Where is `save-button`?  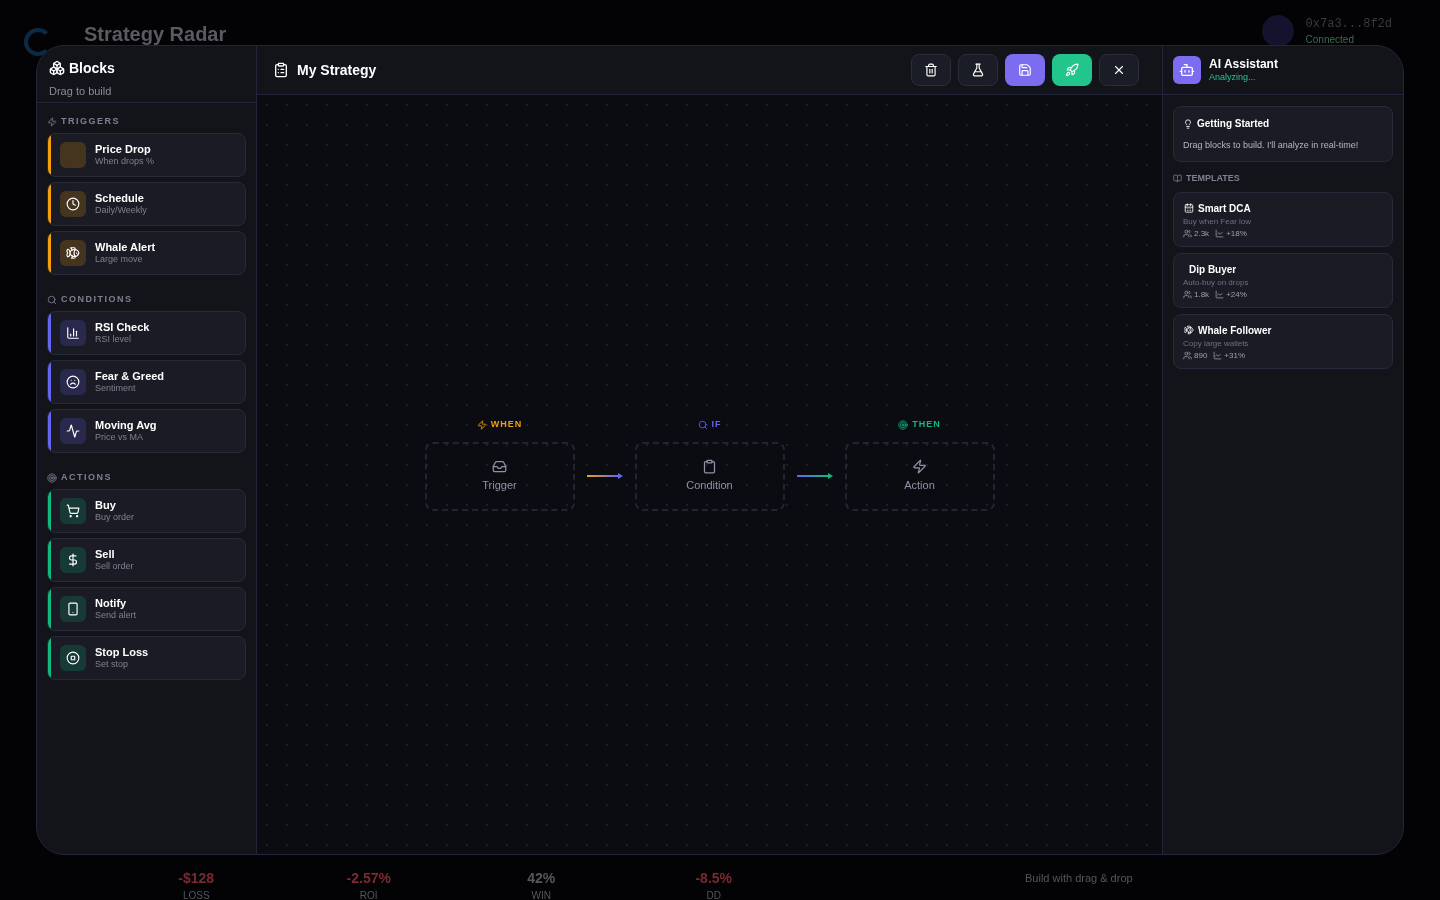
save-button is located at coordinates (1025, 70).